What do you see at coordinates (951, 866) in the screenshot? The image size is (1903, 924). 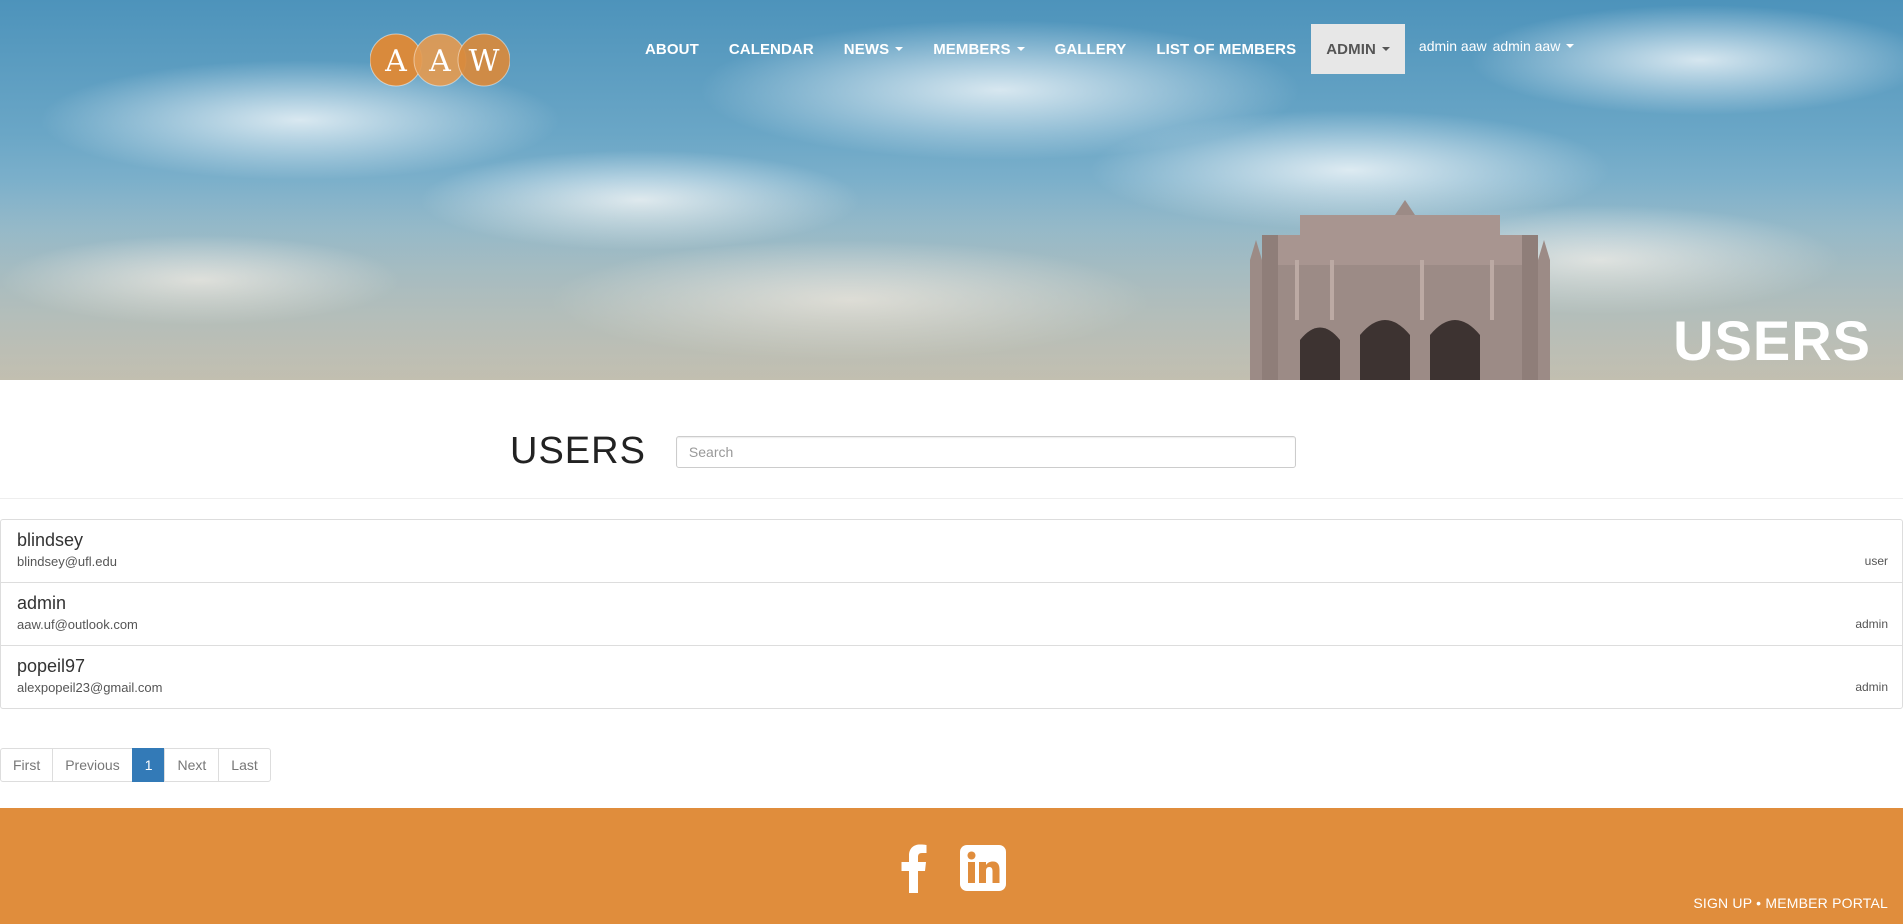 I see `footer` at bounding box center [951, 866].